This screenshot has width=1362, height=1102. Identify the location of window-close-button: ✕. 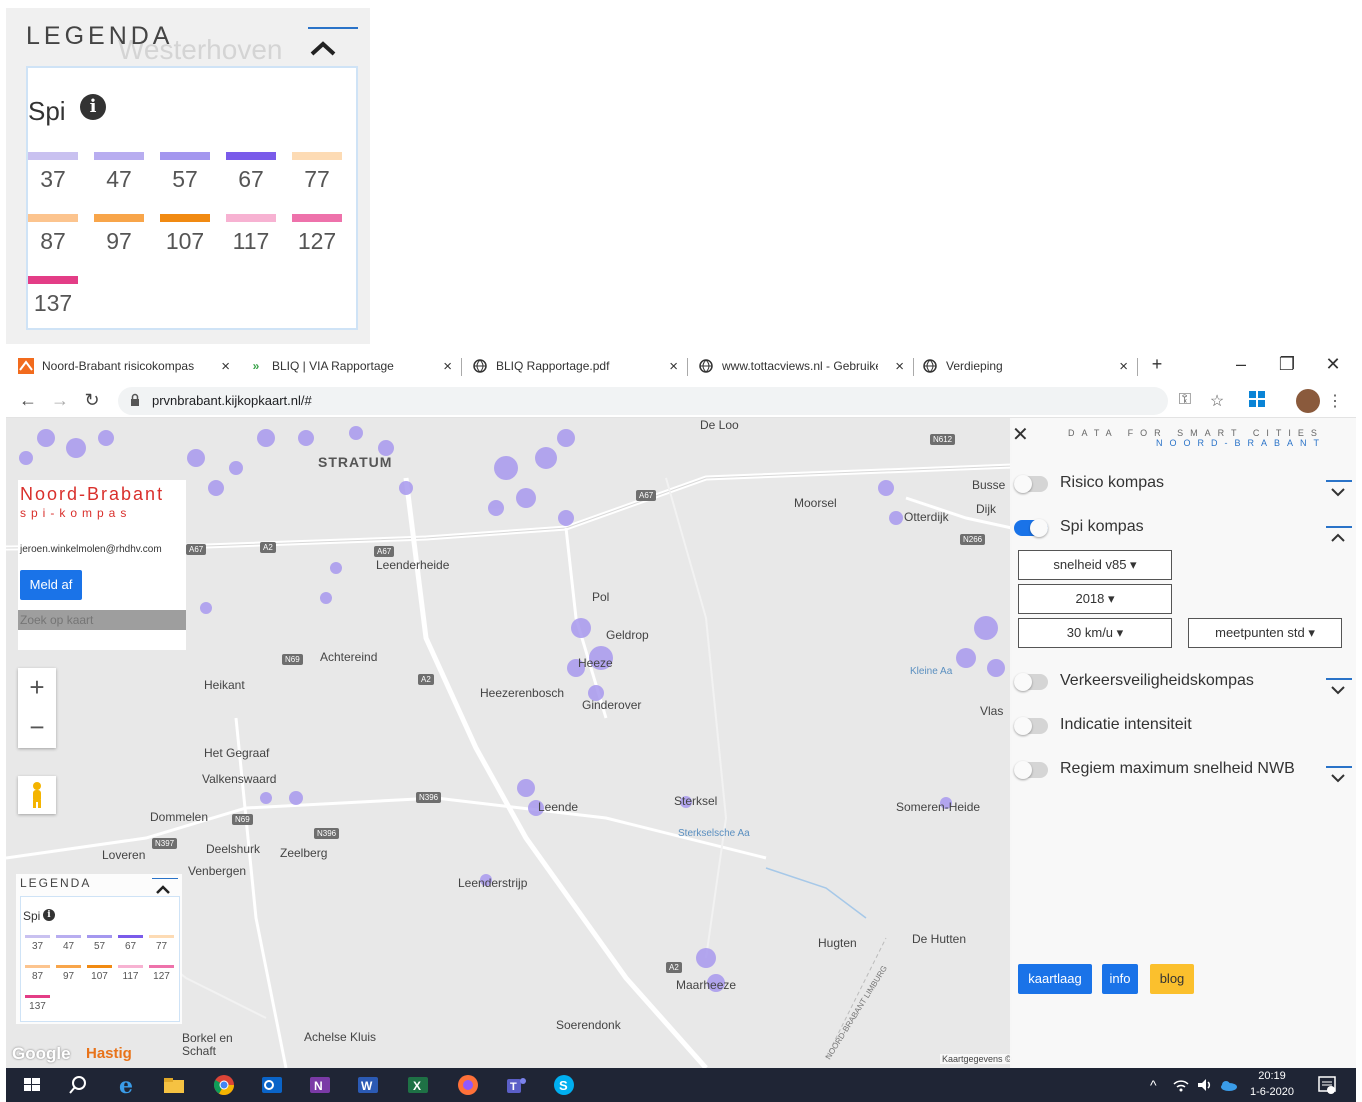
(1333, 364).